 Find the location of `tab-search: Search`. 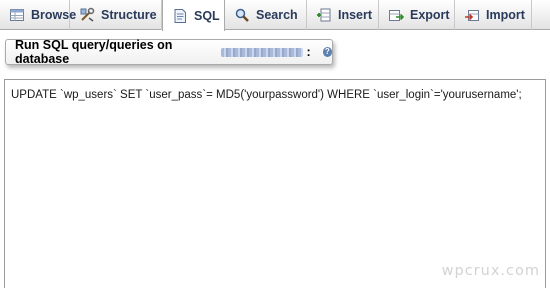

tab-search: Search is located at coordinates (266, 15).